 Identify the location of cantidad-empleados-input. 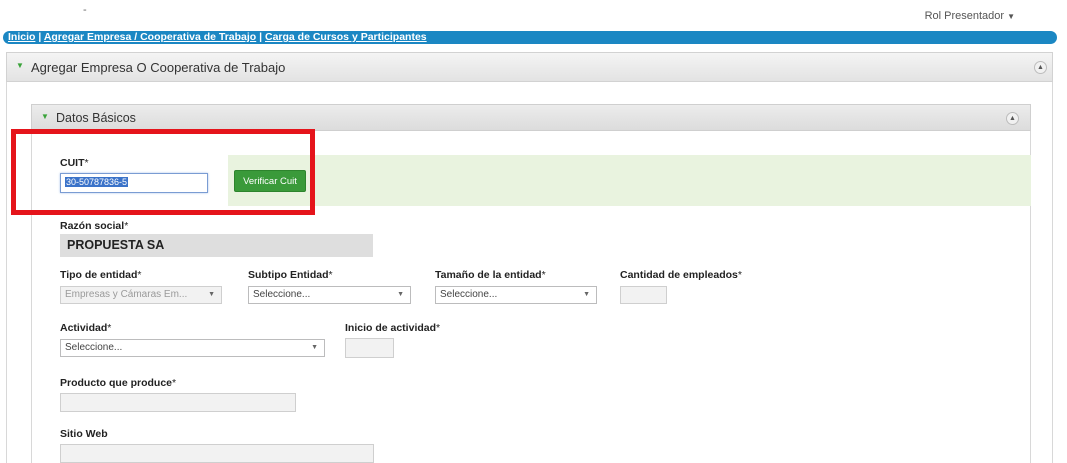
(643, 295).